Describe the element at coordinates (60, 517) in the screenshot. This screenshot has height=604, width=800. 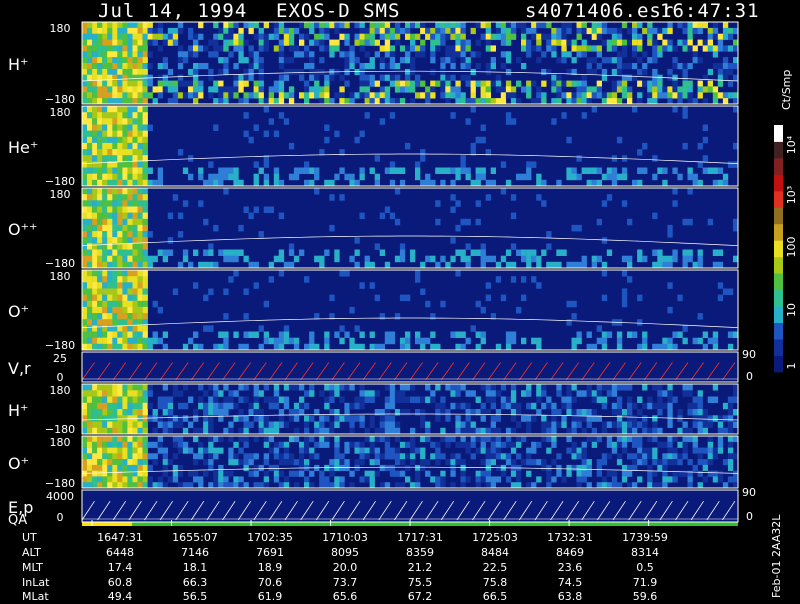
I see `y-tick-bottom: 0` at that location.